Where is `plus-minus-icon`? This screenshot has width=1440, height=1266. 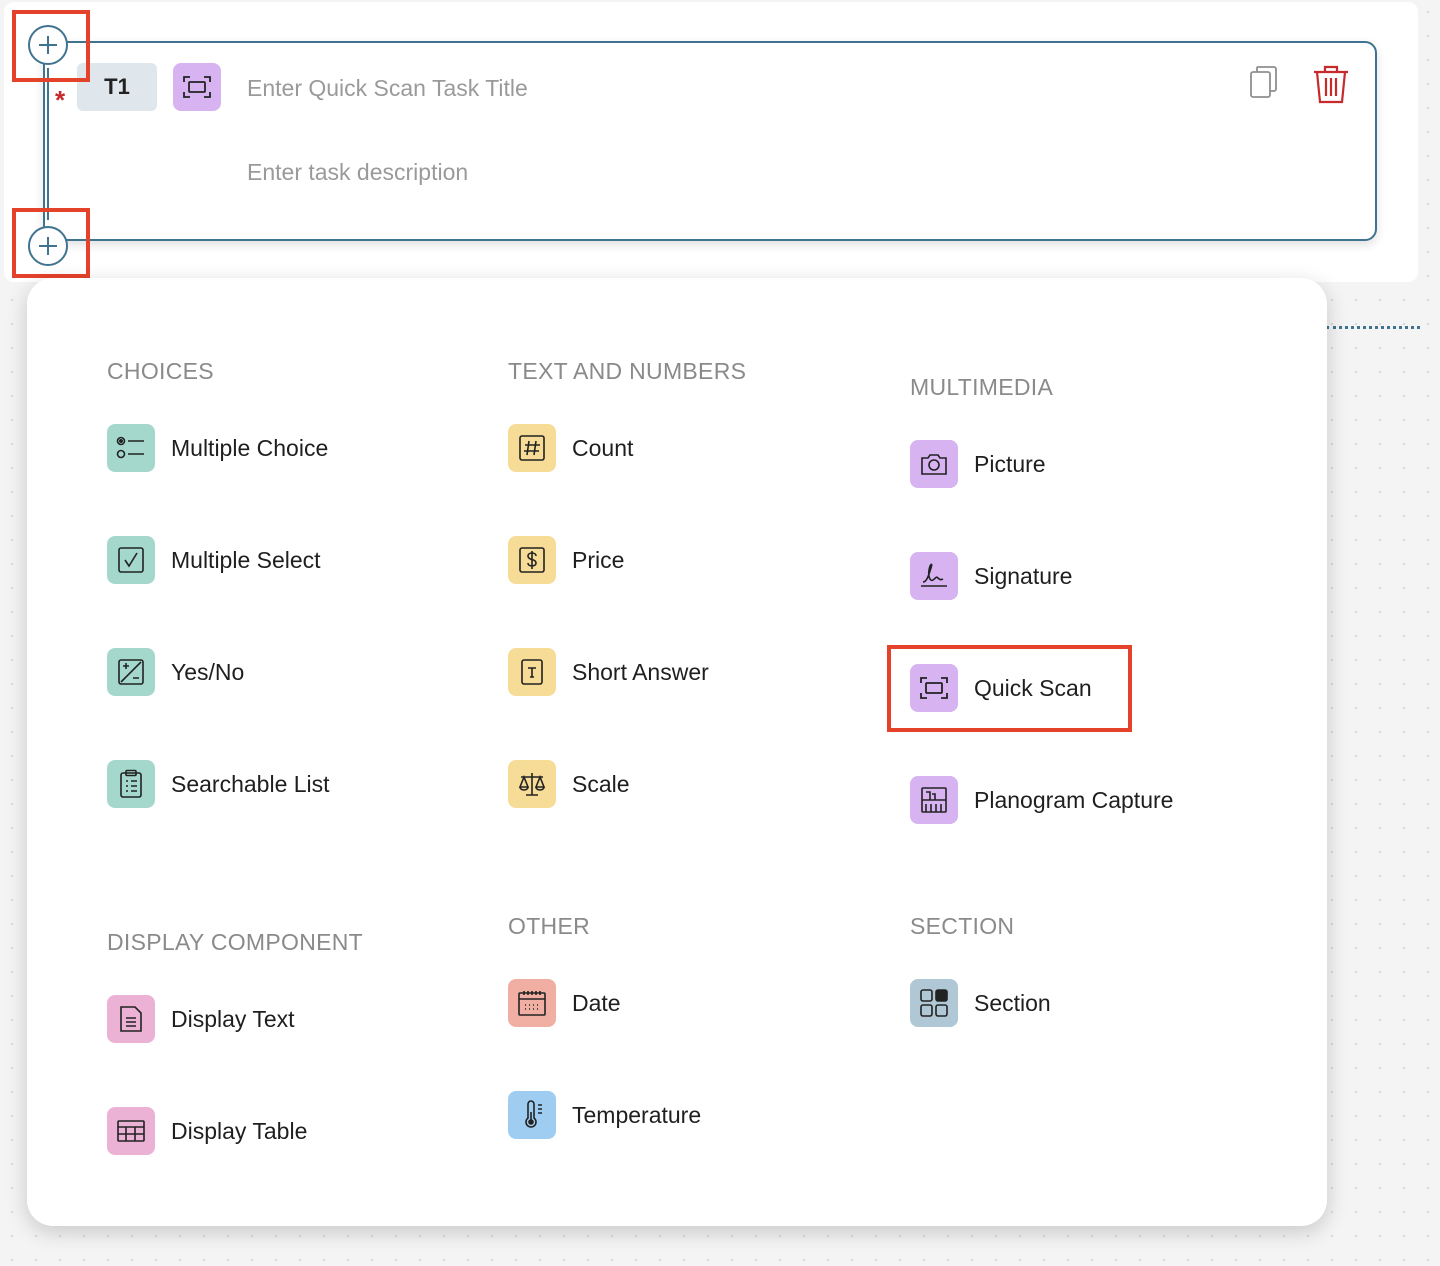
plus-minus-icon is located at coordinates (131, 672).